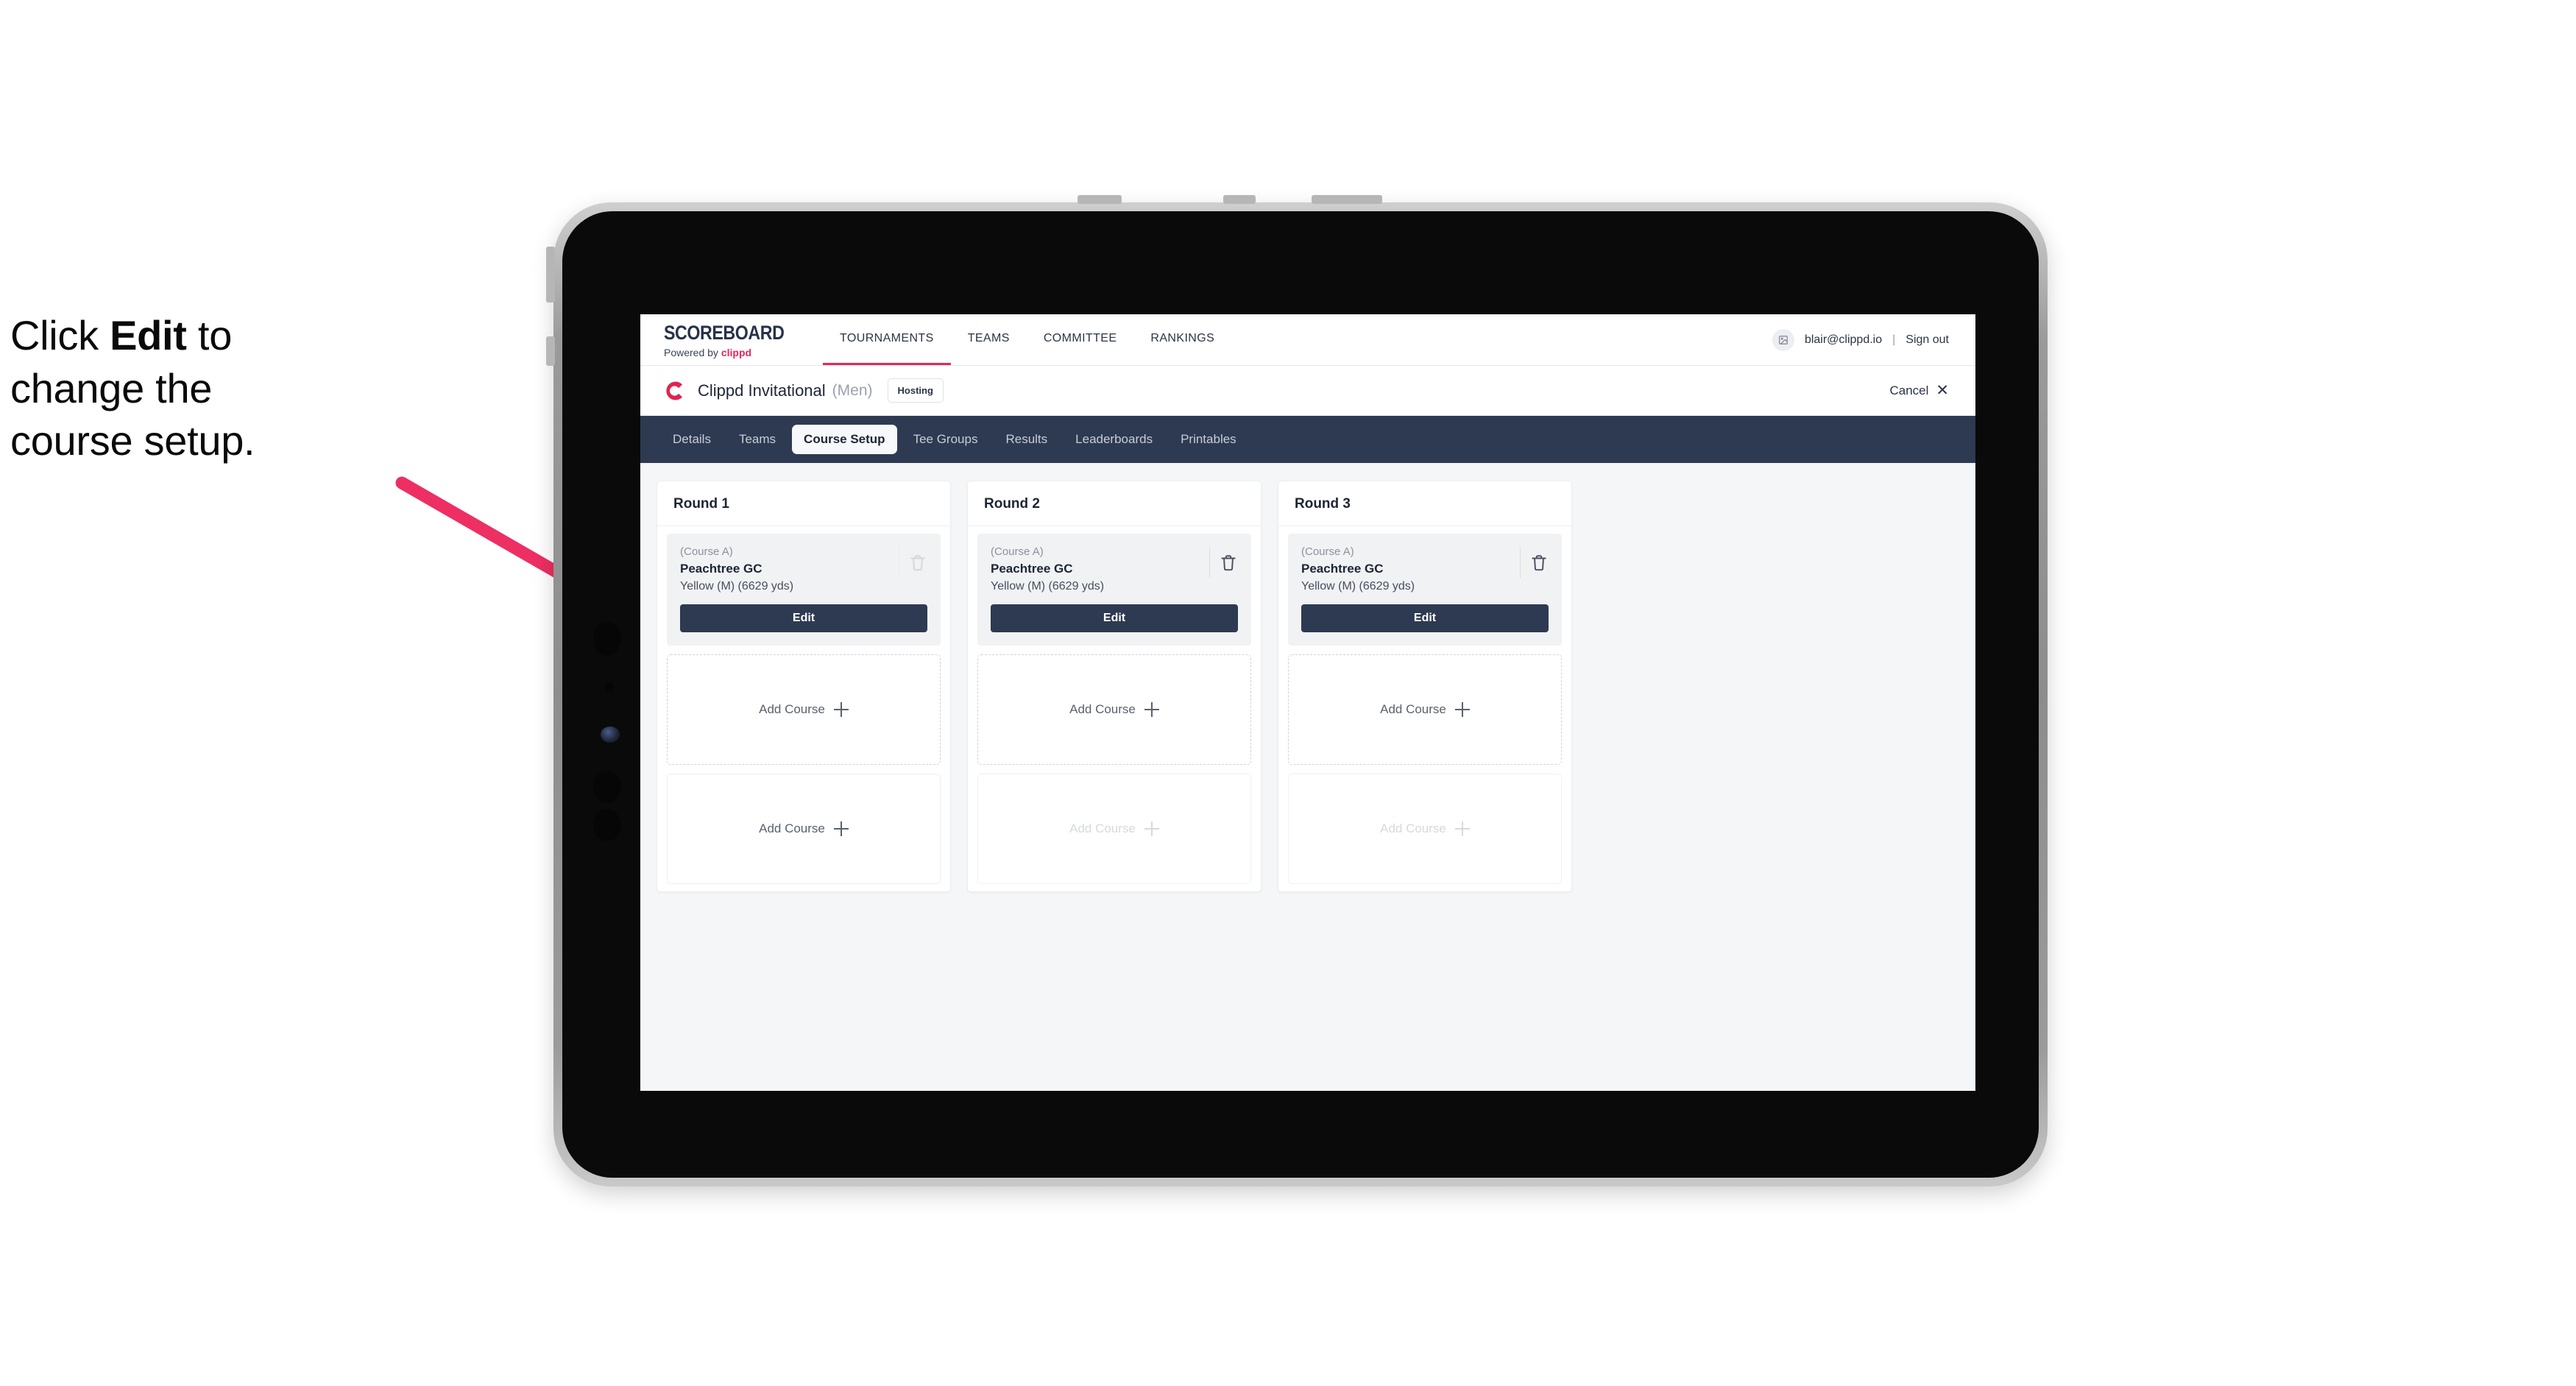 The width and height of the screenshot is (2576, 1386). Describe the element at coordinates (1909, 390) in the screenshot. I see `cancel-label: Cancel` at that location.